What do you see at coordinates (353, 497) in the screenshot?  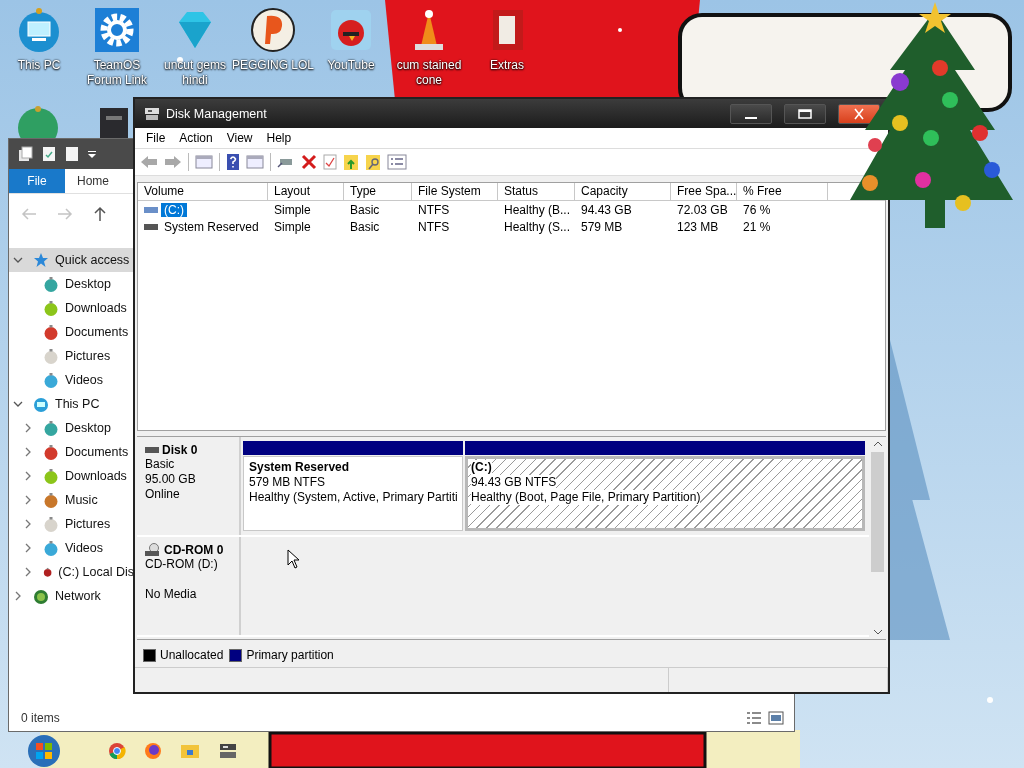 I see `partition-status: Healthy (System, Active, Primary Partiti` at bounding box center [353, 497].